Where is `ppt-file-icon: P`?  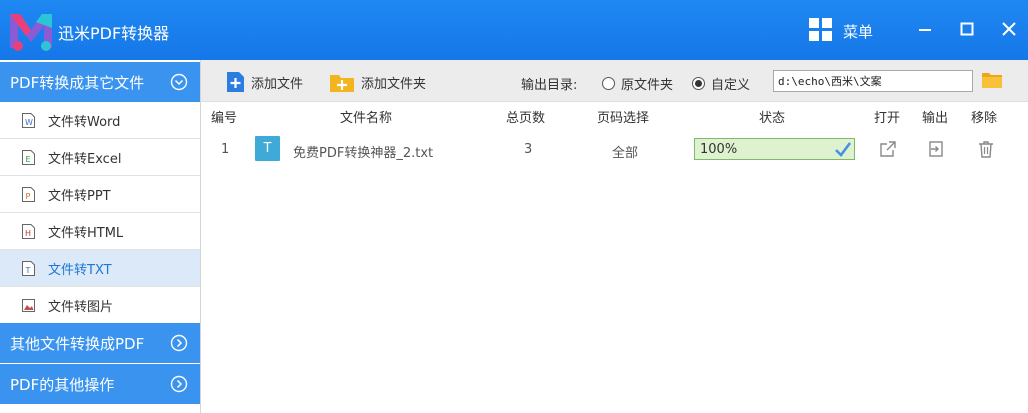
ppt-file-icon: P is located at coordinates (28, 194).